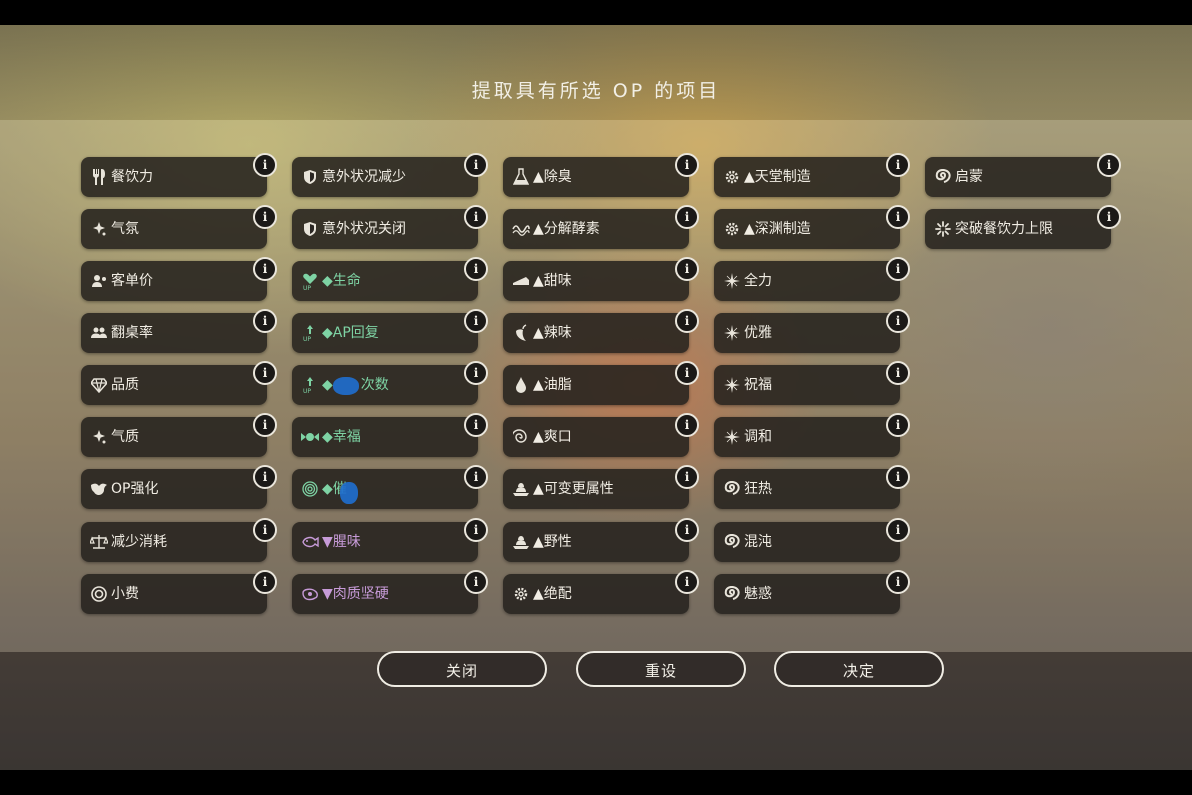 Image resolution: width=1192 pixels, height=795 pixels. What do you see at coordinates (390, 487) in the screenshot?
I see `op-option-button: ◆催 i` at bounding box center [390, 487].